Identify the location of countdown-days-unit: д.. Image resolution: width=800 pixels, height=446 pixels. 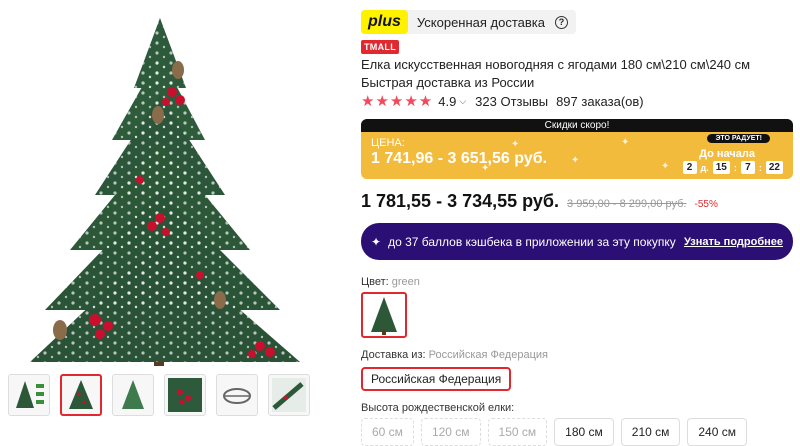
(704, 167).